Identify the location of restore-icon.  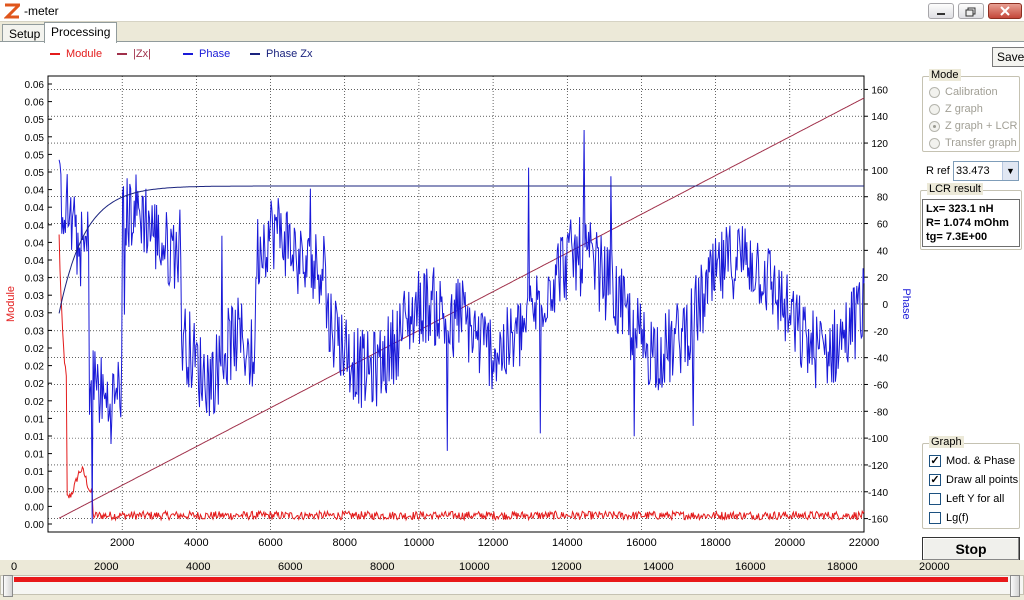
(970, 12).